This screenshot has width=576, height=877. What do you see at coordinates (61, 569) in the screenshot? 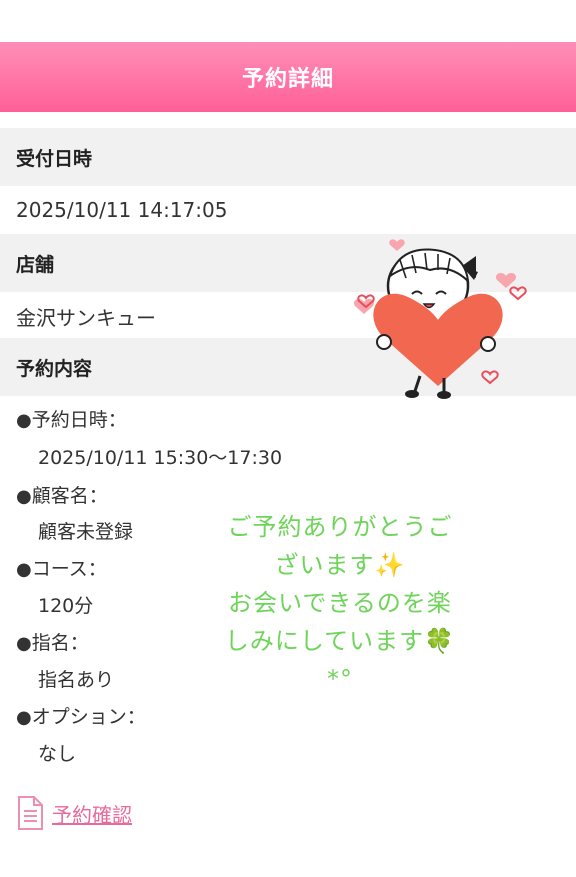
I see `detail-label-course: ●コース：` at bounding box center [61, 569].